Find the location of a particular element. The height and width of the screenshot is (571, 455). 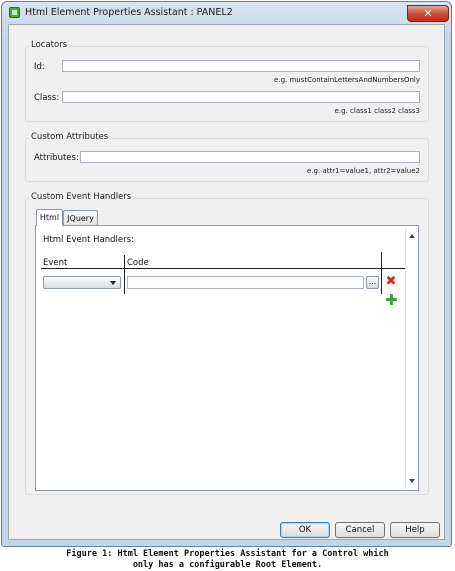

close-button: ✕ is located at coordinates (428, 13).